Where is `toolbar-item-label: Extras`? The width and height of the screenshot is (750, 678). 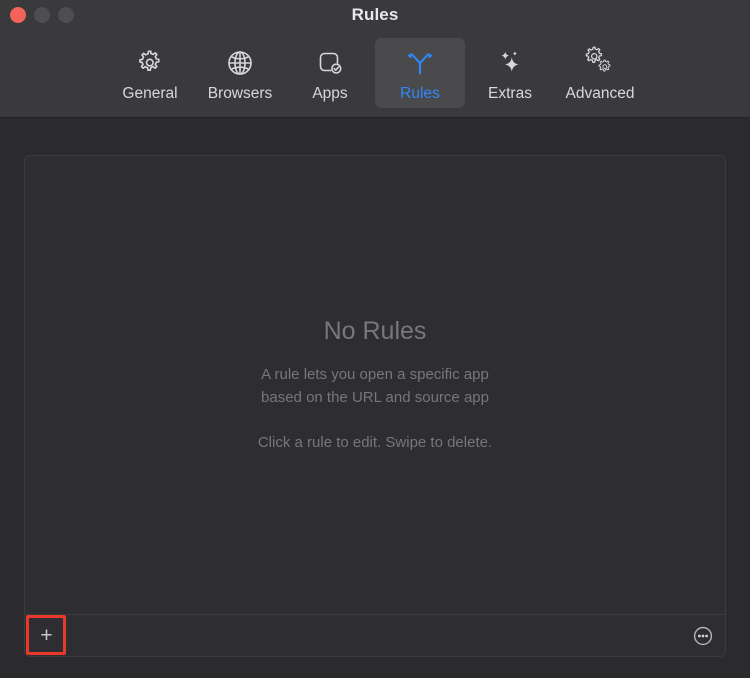
toolbar-item-label: Extras is located at coordinates (510, 93).